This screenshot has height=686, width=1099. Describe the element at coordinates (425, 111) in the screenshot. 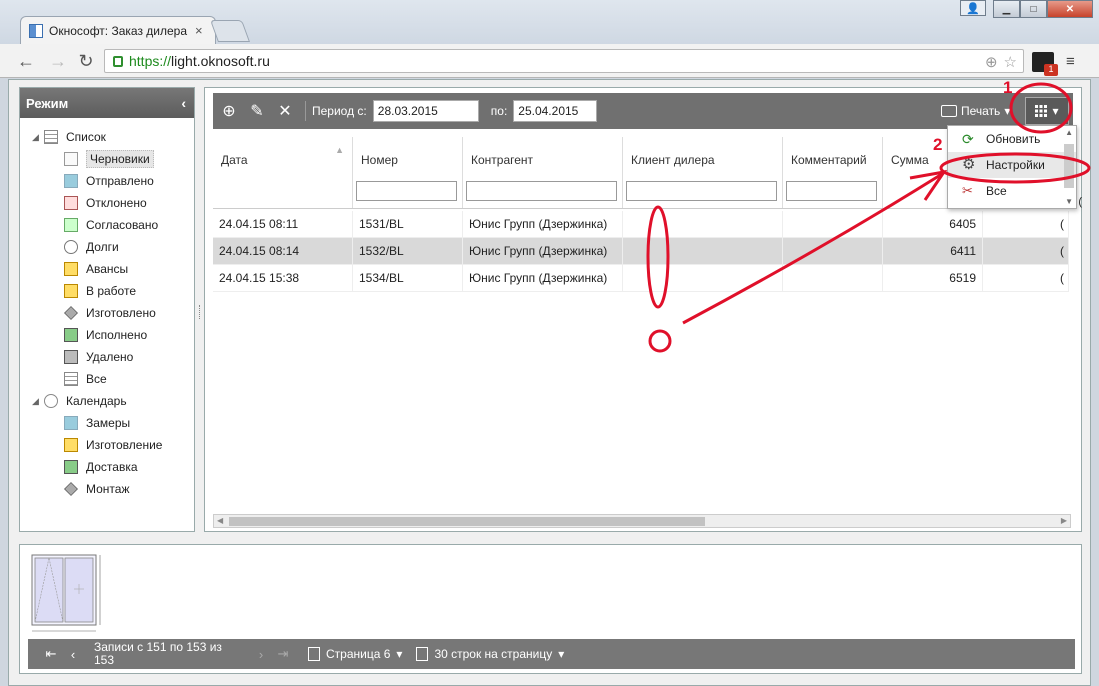

I see `period-from-input: 28.03.2015` at that location.